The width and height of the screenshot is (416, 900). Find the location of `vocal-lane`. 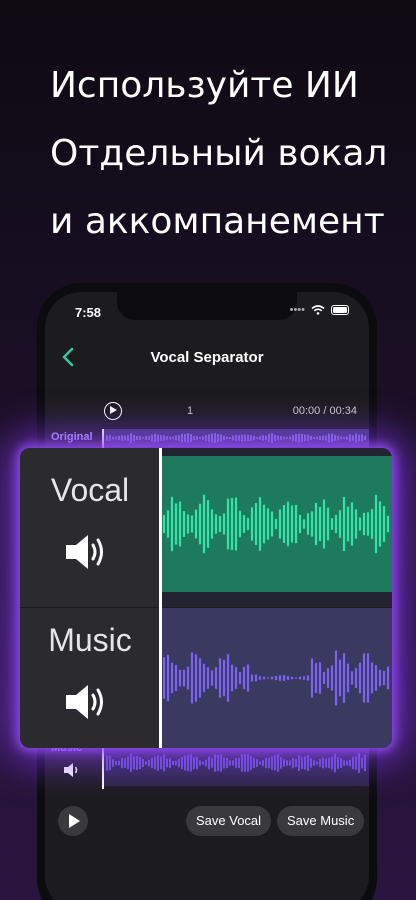

vocal-lane is located at coordinates (276, 524).